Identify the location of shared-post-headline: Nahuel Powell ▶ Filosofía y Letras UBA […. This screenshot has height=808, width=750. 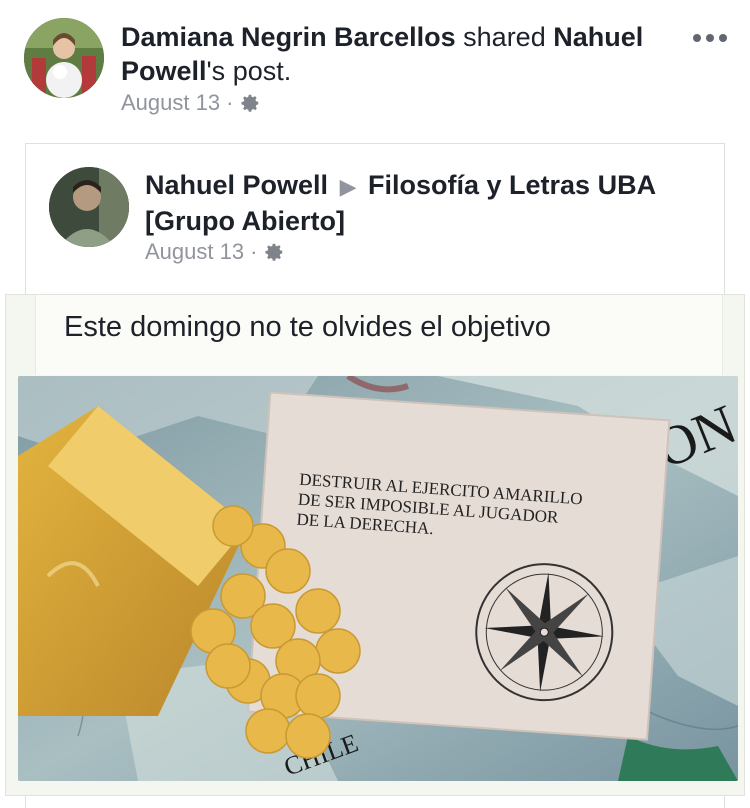
(425, 203).